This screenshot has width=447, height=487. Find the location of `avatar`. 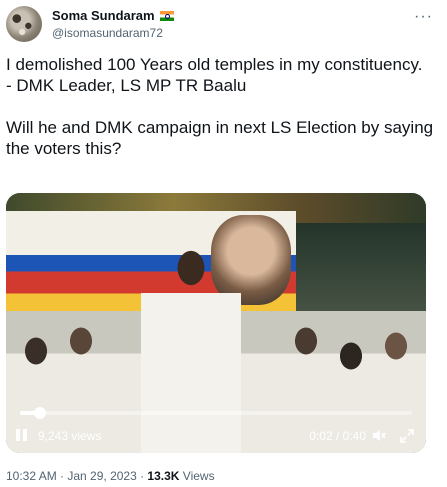

avatar is located at coordinates (24, 24).